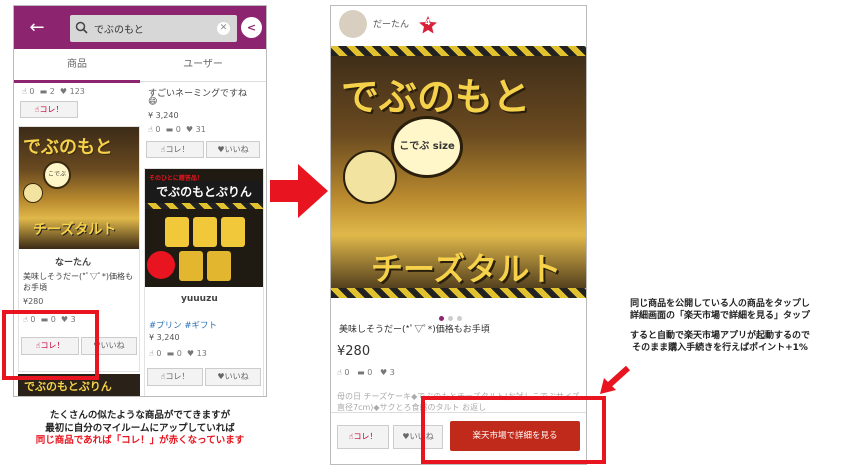 The height and width of the screenshot is (470, 845). Describe the element at coordinates (366, 372) in the screenshot. I see `stats-row: ☝ 0 ▬ 0 ♥ 3` at that location.